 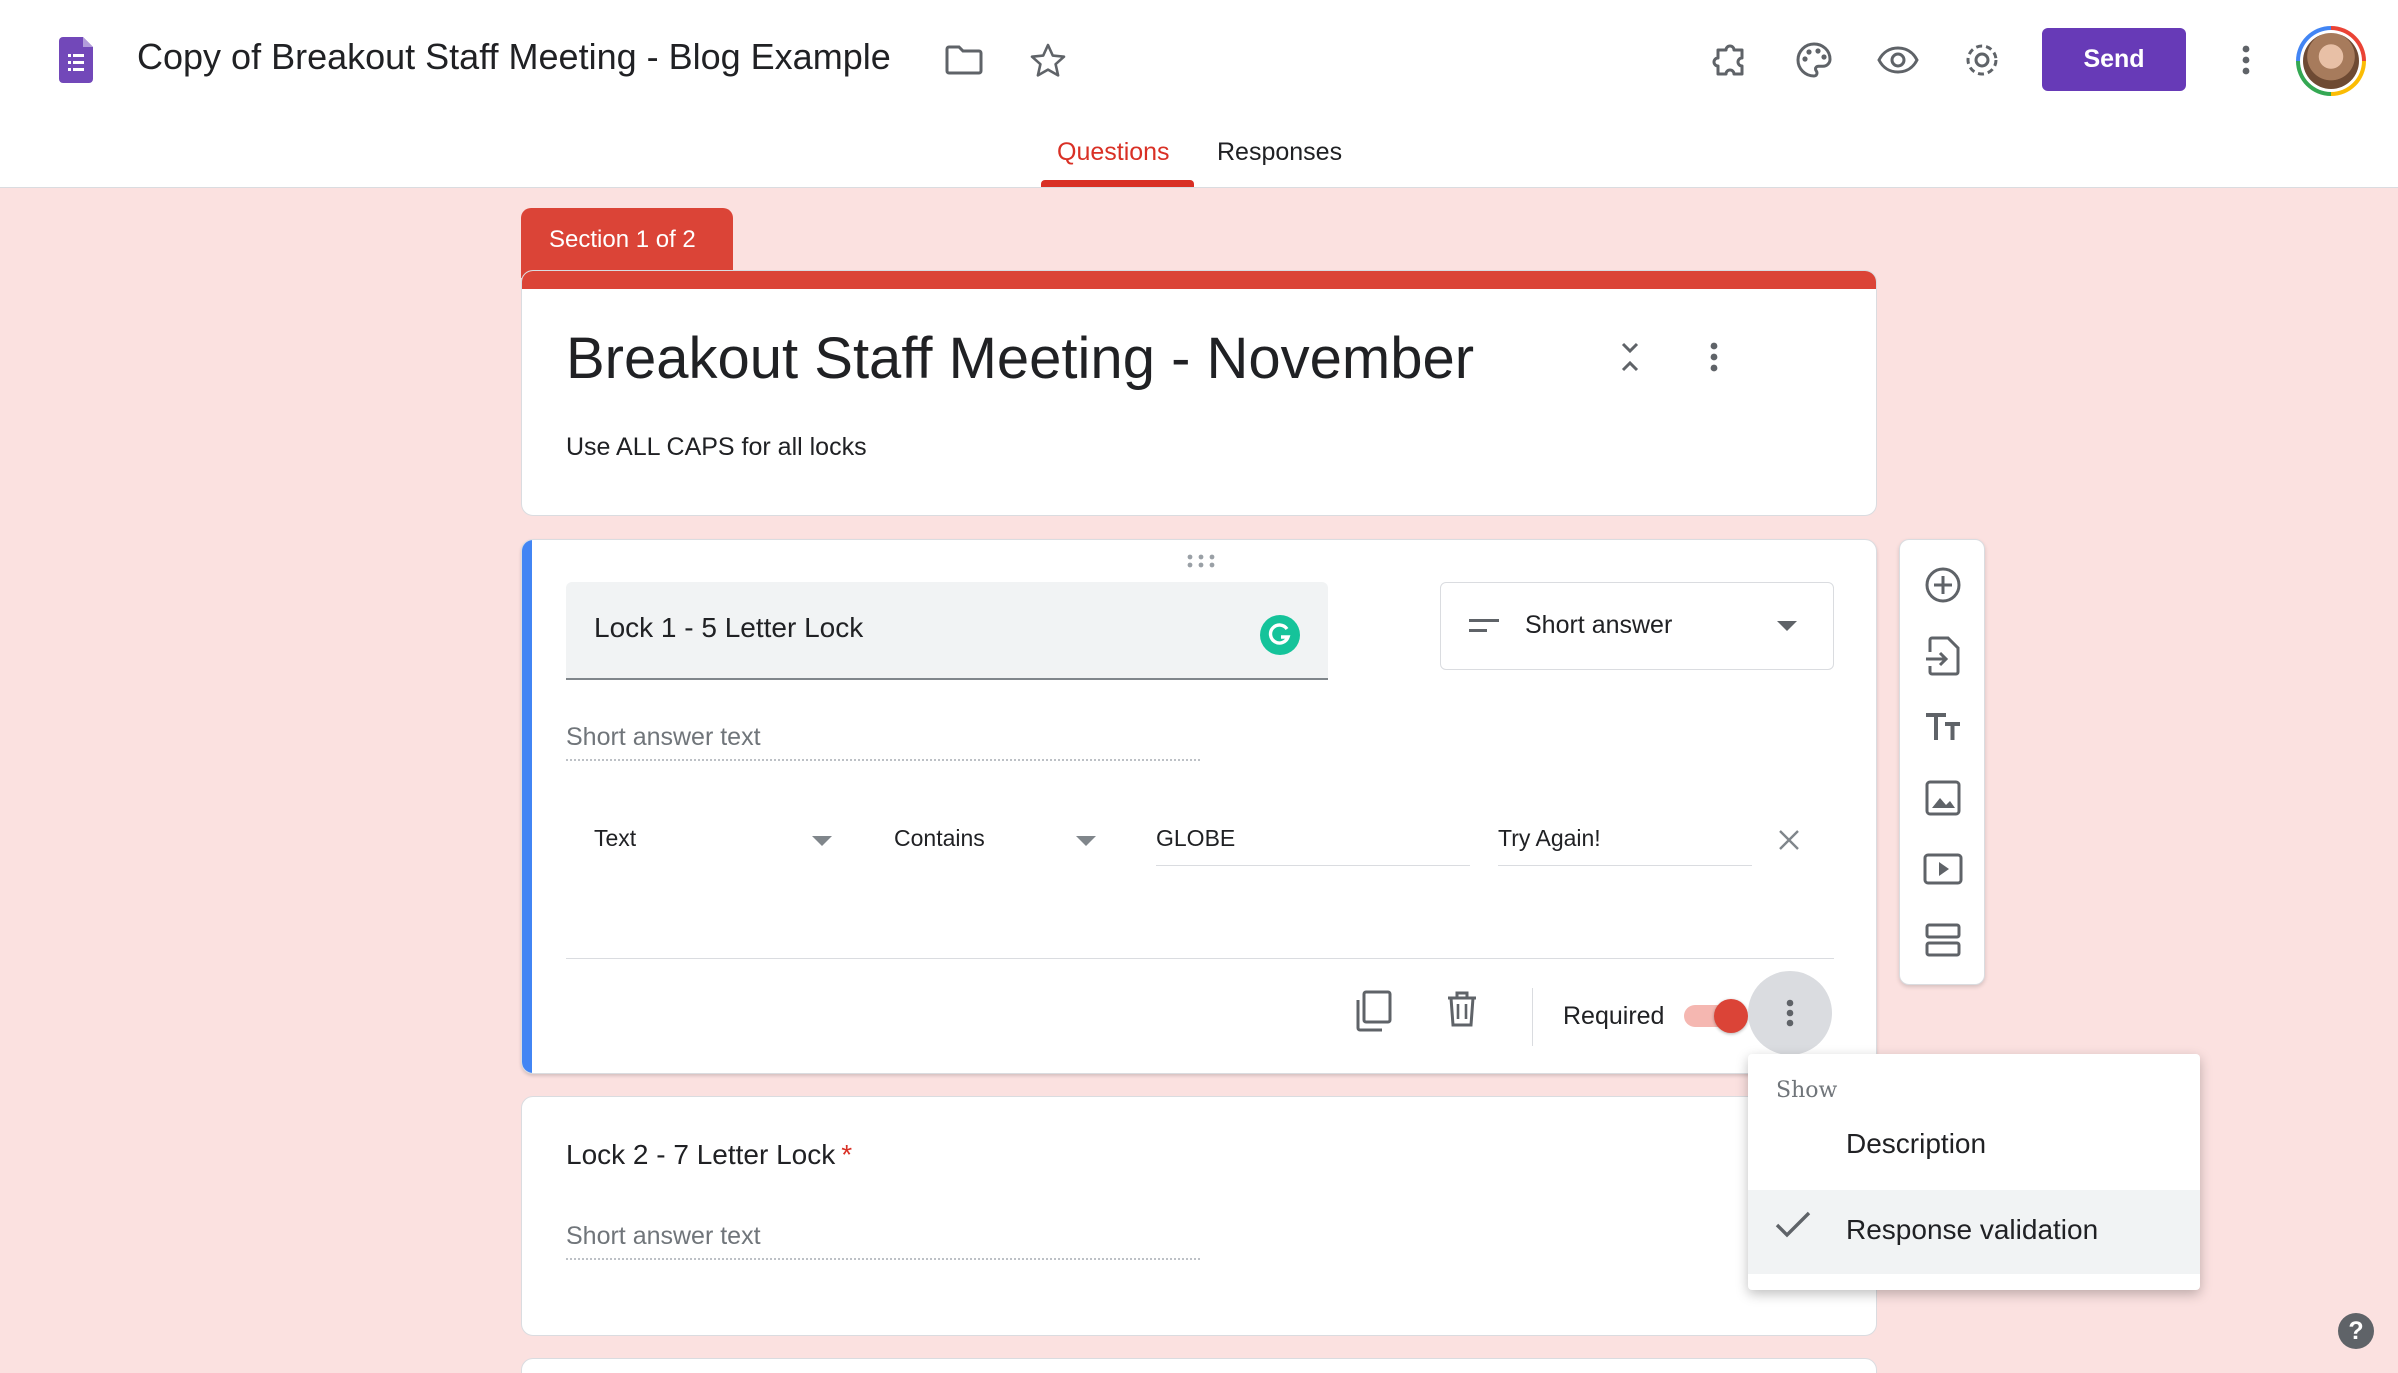 What do you see at coordinates (1201, 561) in the screenshot?
I see `drag-handle-icon` at bounding box center [1201, 561].